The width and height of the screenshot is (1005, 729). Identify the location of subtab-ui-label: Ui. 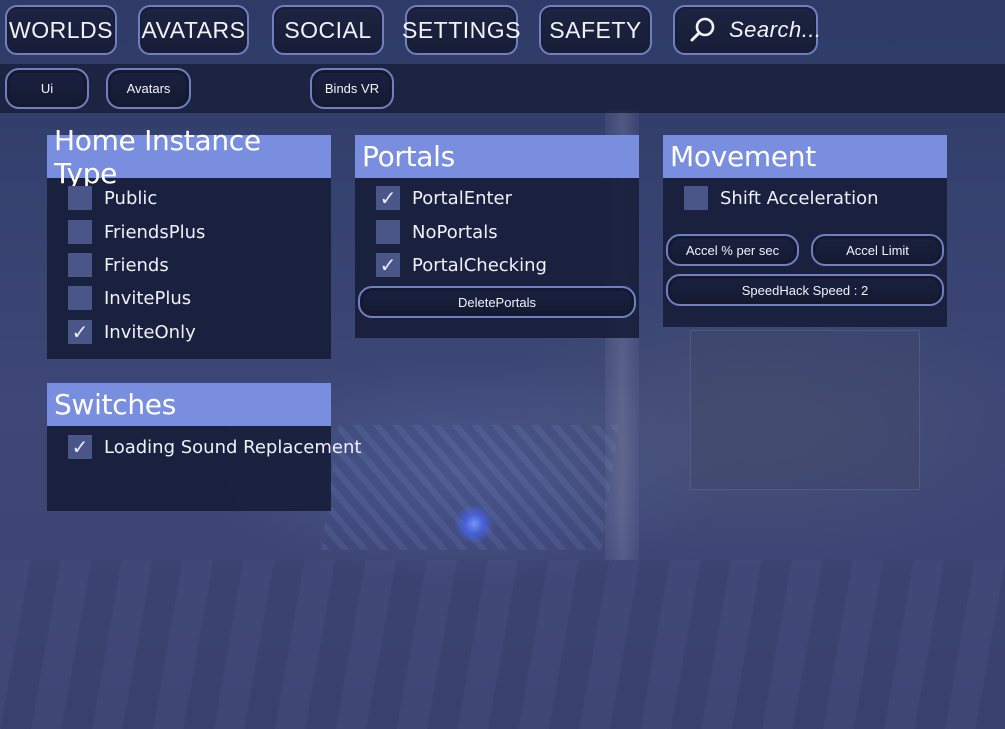
(47, 88).